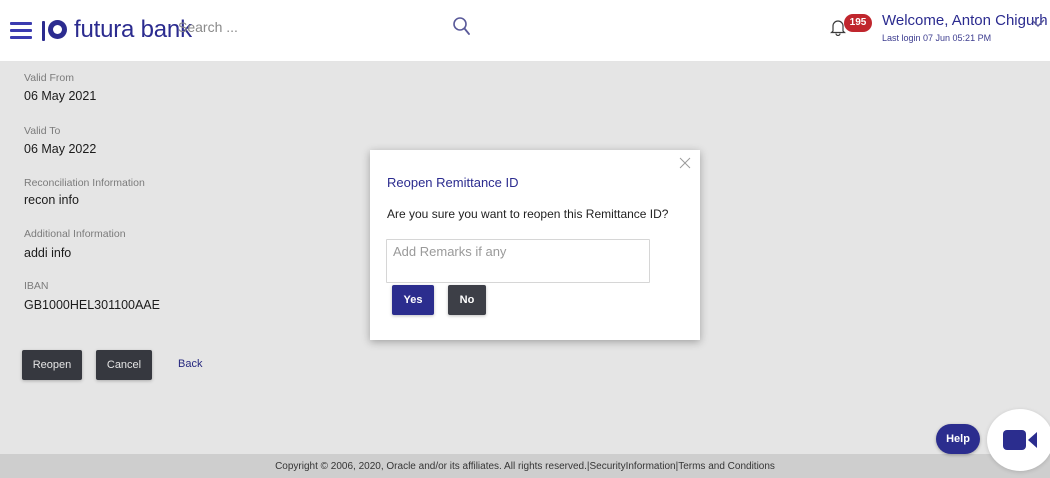 This screenshot has height=478, width=1050. Describe the element at coordinates (21, 31) in the screenshot. I see `hamburger-menu-icon` at that location.